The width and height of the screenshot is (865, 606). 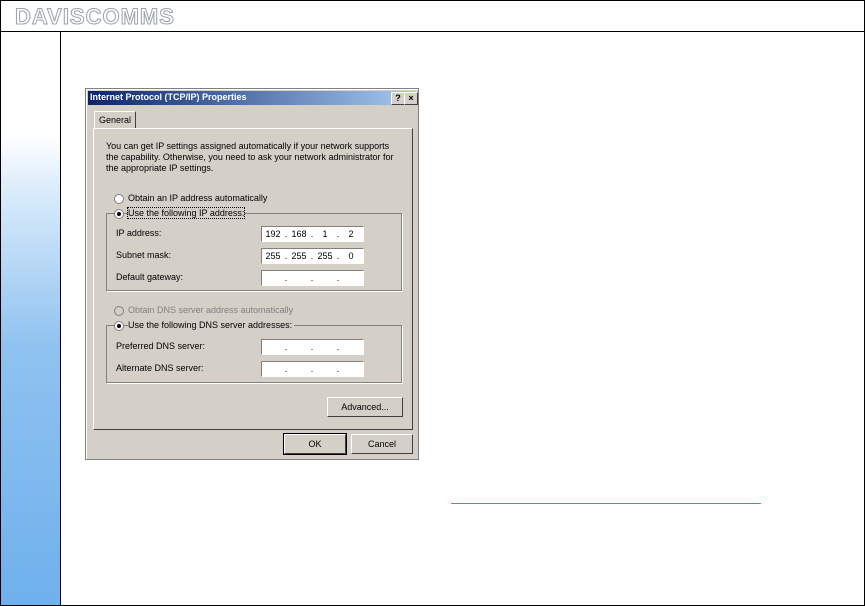 I want to click on ip-manual-label: Use the following IP address:, so click(x=186, y=213).